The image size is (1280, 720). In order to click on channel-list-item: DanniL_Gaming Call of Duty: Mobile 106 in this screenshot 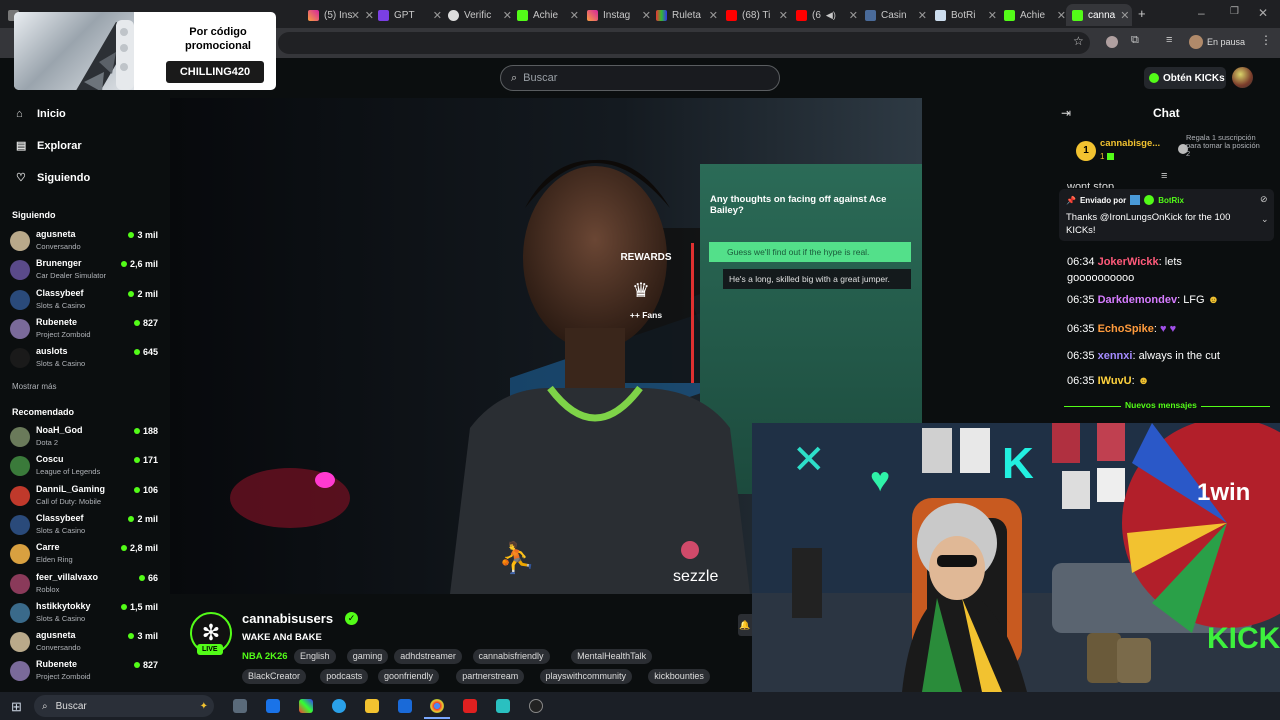, I will do `click(86, 496)`.